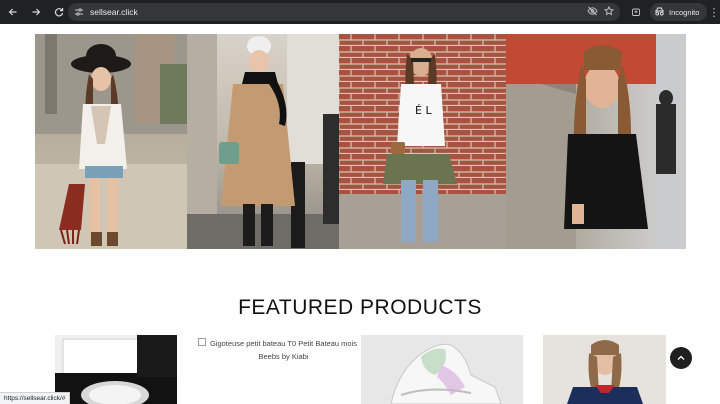 The height and width of the screenshot is (404, 720). I want to click on forward-arrow-icon, so click(36, 12).